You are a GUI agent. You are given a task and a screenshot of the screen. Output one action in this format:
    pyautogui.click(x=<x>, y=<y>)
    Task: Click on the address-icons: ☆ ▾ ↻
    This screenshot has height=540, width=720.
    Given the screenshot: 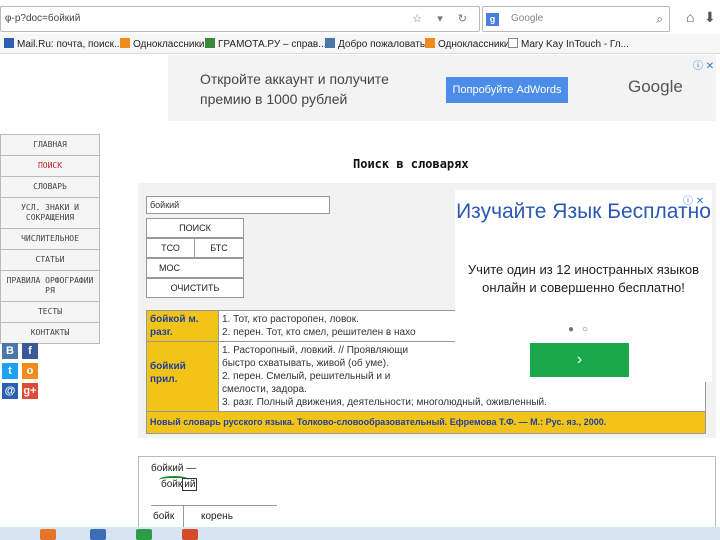 What is the action you would take?
    pyautogui.click(x=442, y=18)
    